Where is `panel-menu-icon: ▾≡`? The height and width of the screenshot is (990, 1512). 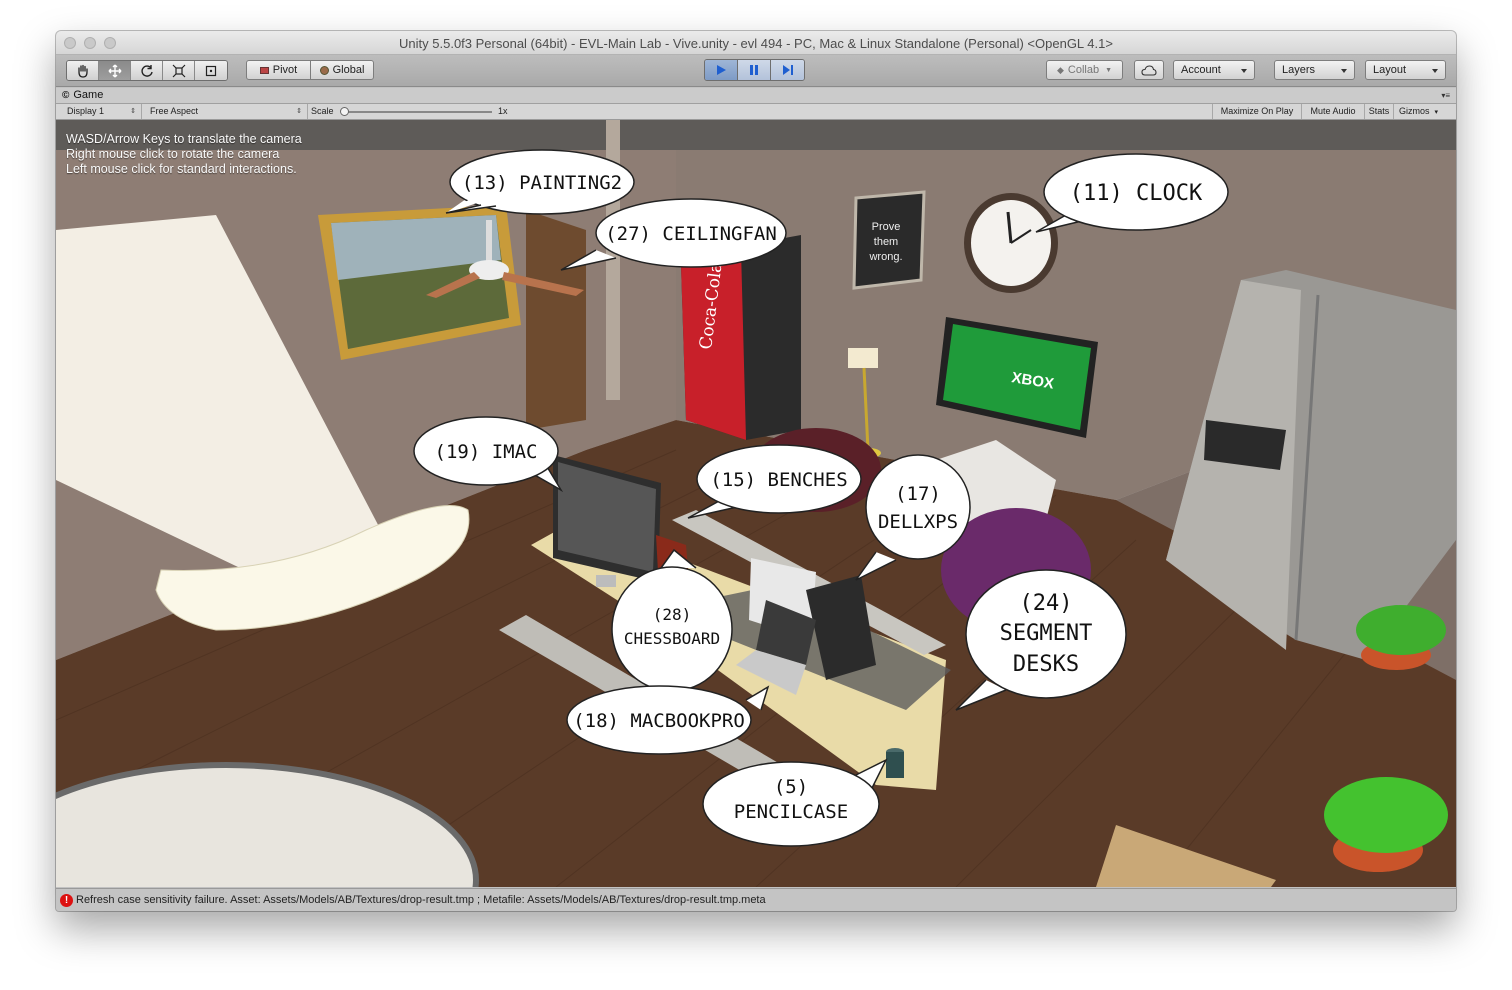 panel-menu-icon: ▾≡ is located at coordinates (1445, 95).